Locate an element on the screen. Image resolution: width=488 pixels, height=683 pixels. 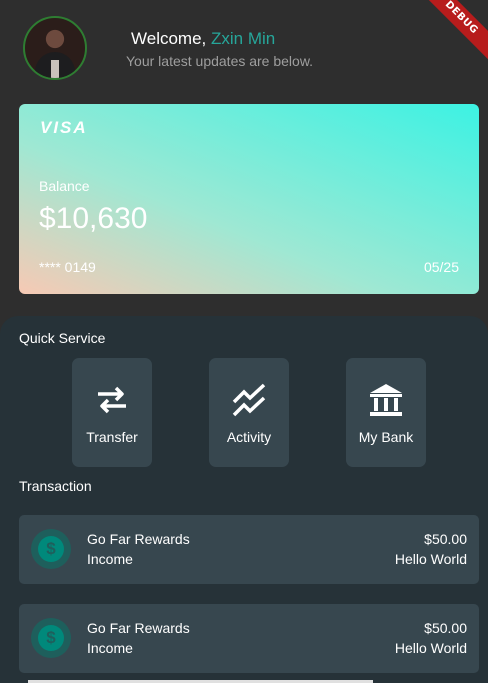
card-expiry: 05/25 is located at coordinates (441, 267).